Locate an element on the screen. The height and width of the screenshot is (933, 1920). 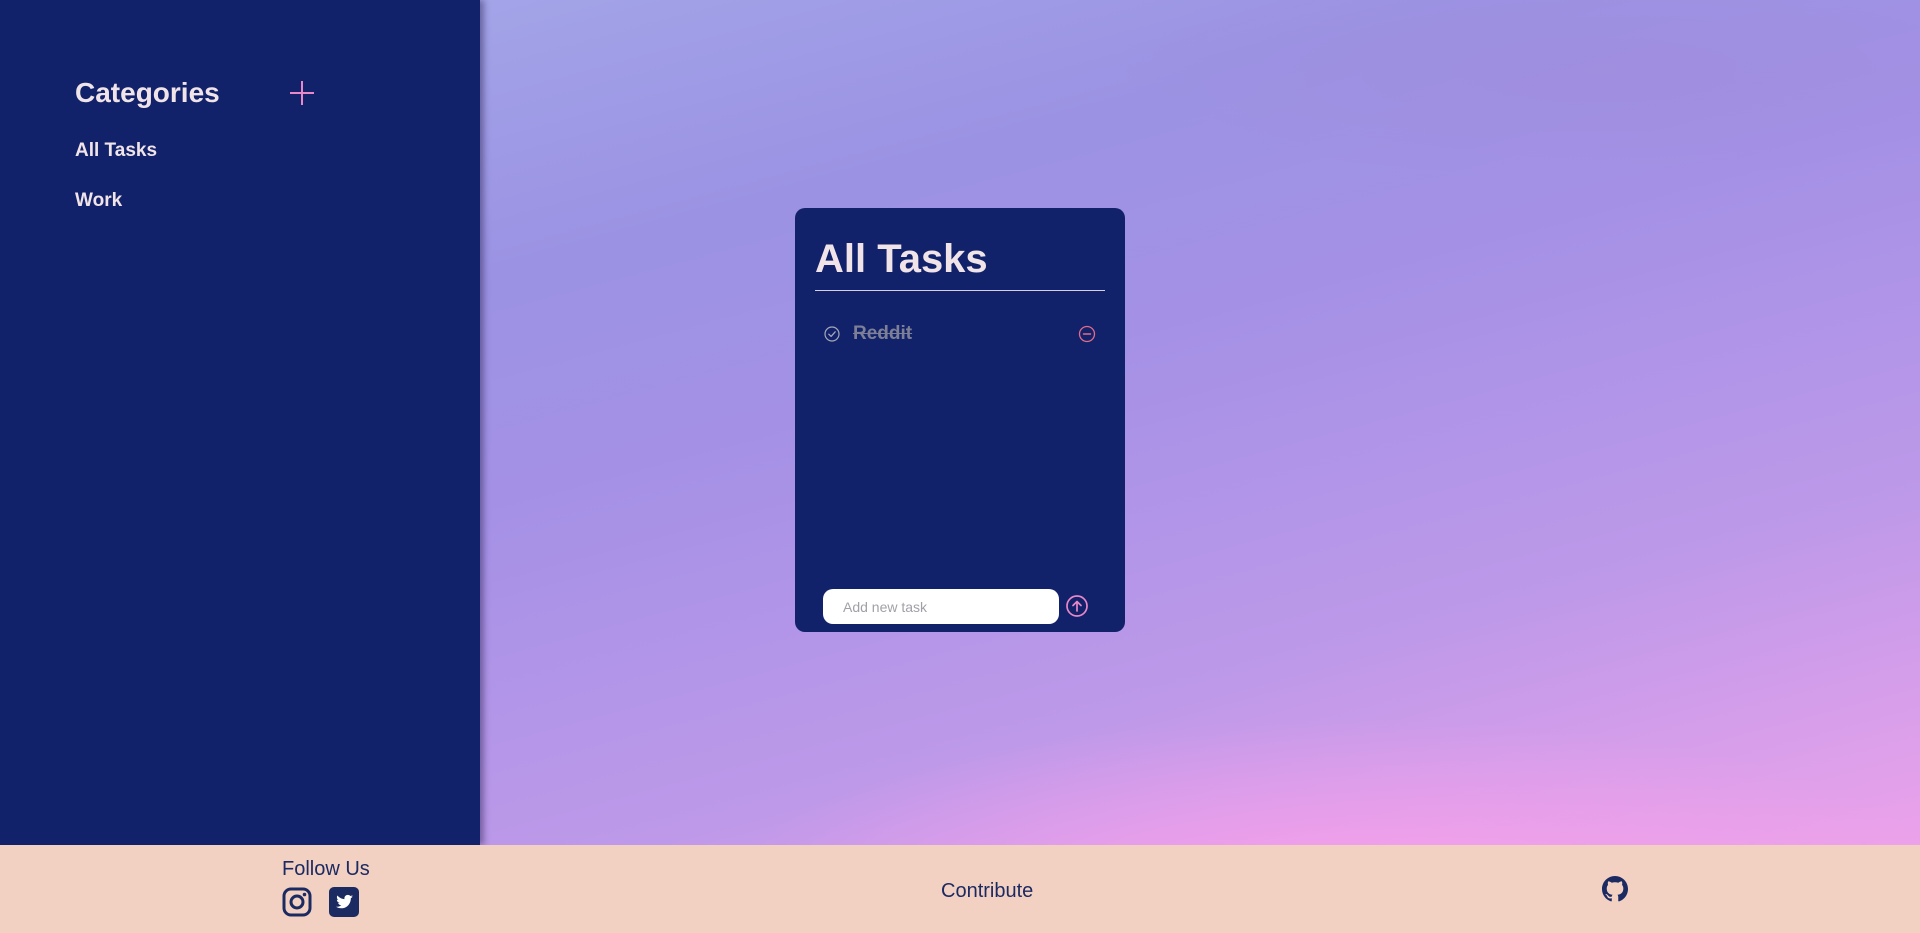
footer: Follow Us Contribute is located at coordinates (960, 889).